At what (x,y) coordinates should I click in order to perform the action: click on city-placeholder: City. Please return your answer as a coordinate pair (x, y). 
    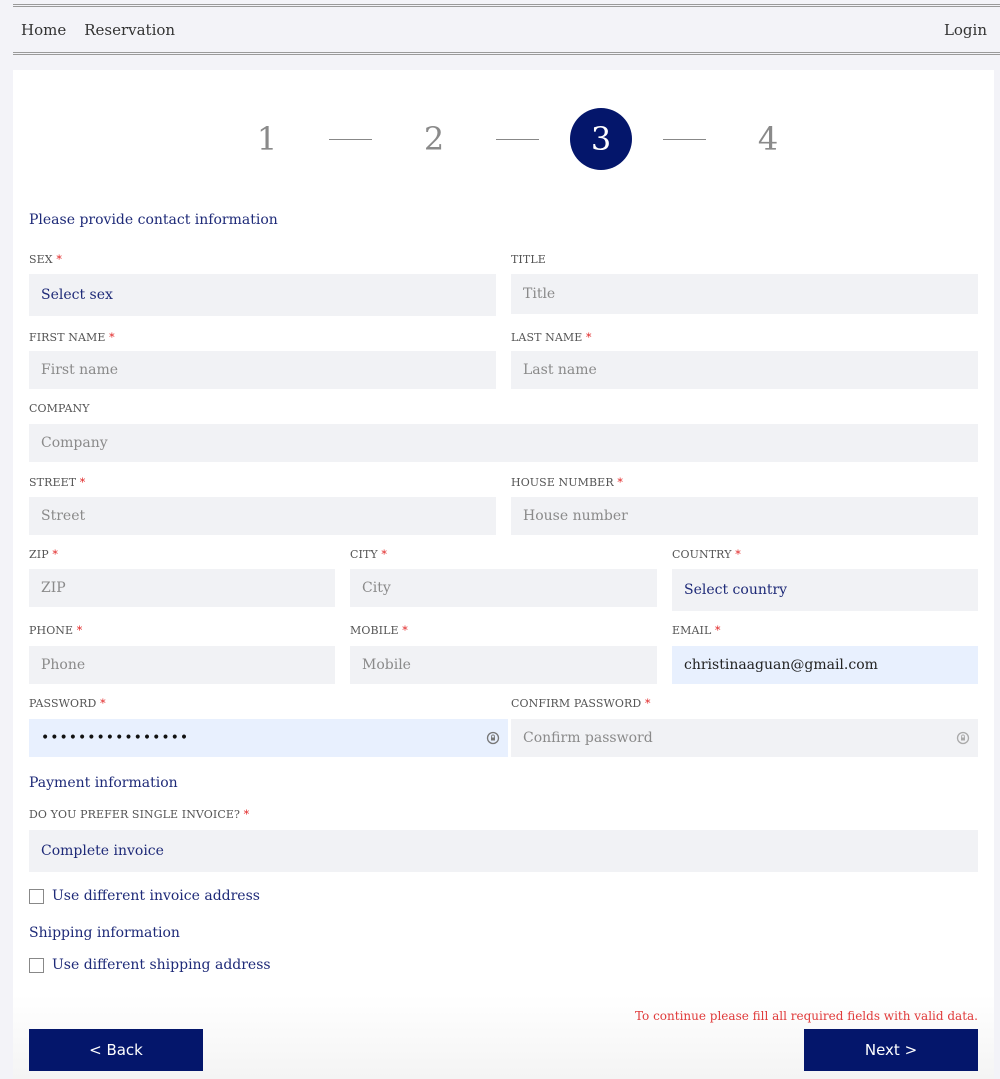
    Looking at the image, I should click on (376, 588).